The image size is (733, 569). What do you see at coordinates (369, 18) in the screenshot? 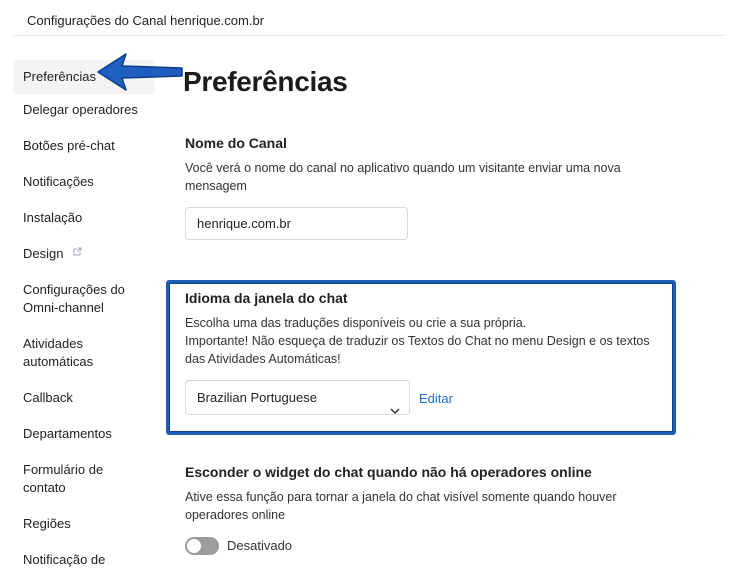
I see `top-bar: Configurações do Canal henrique.com.br` at bounding box center [369, 18].